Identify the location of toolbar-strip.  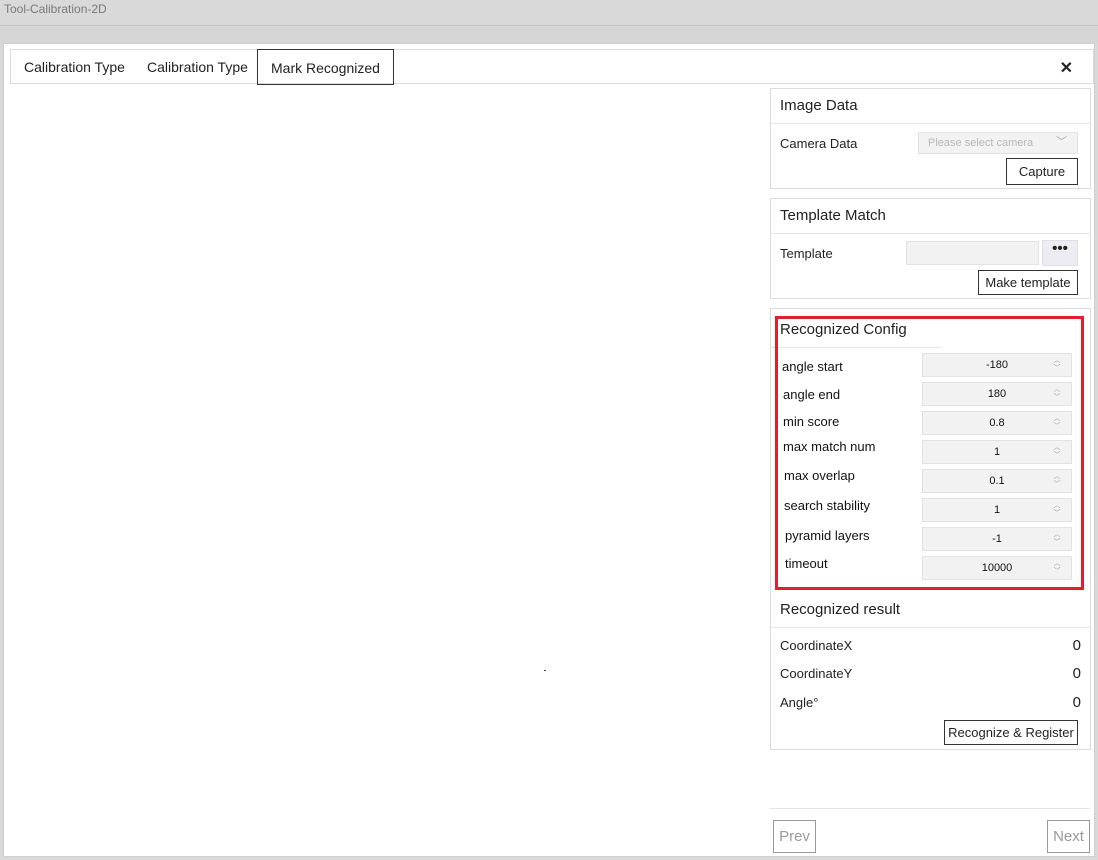
(549, 34).